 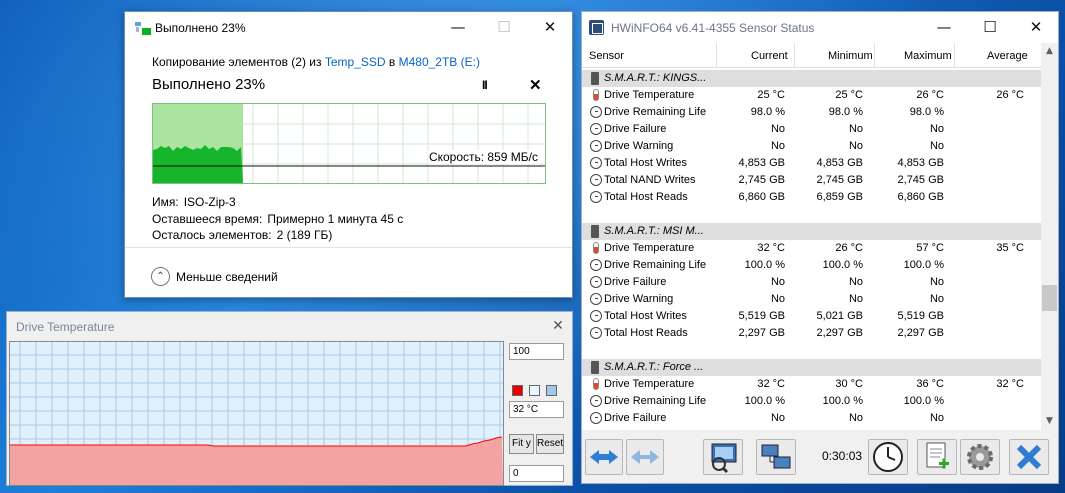 I want to click on expand-collapse-disabled-button, so click(x=645, y=457).